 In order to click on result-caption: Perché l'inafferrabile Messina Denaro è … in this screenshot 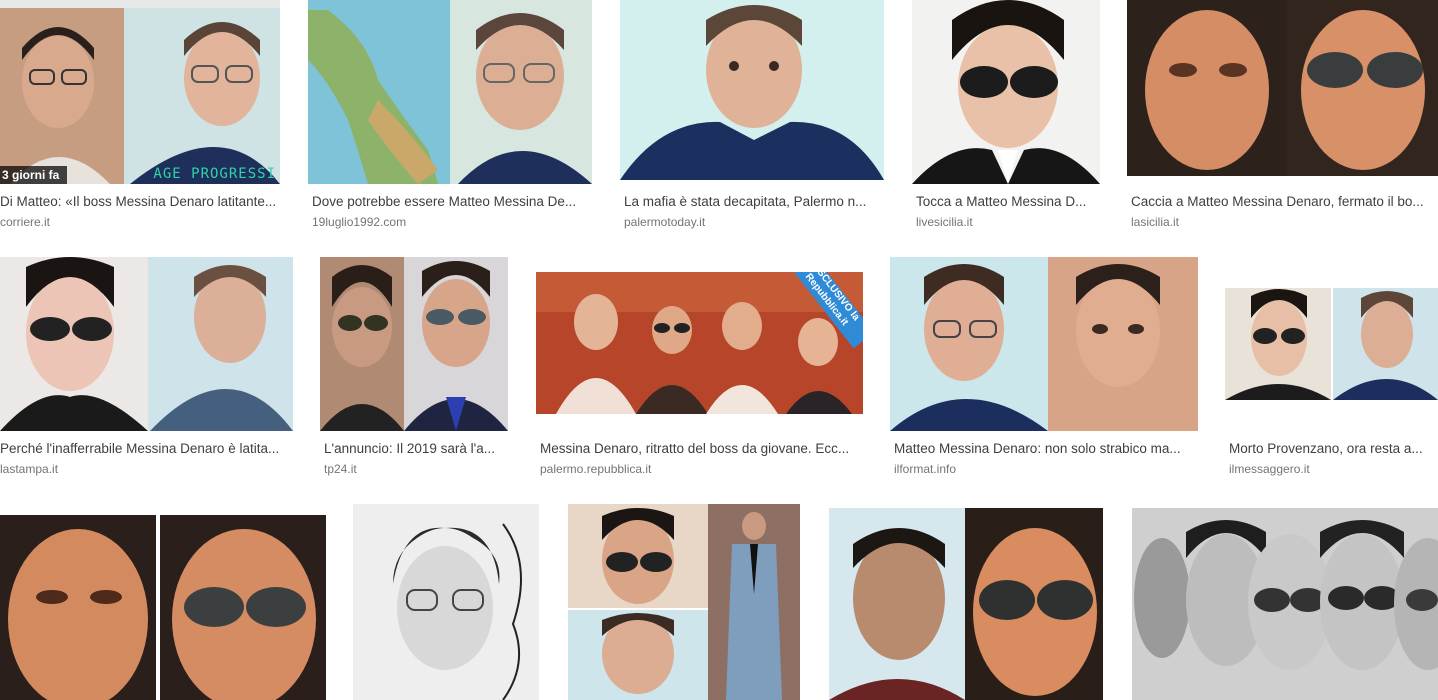, I will do `click(147, 449)`.